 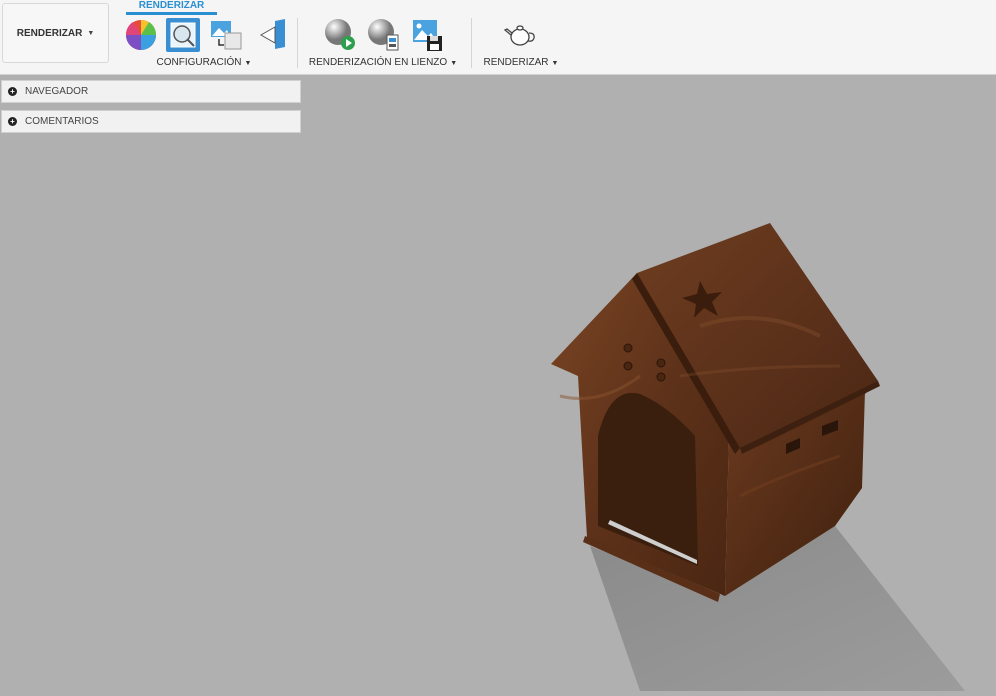 I want to click on render-button, so click(x=520, y=35).